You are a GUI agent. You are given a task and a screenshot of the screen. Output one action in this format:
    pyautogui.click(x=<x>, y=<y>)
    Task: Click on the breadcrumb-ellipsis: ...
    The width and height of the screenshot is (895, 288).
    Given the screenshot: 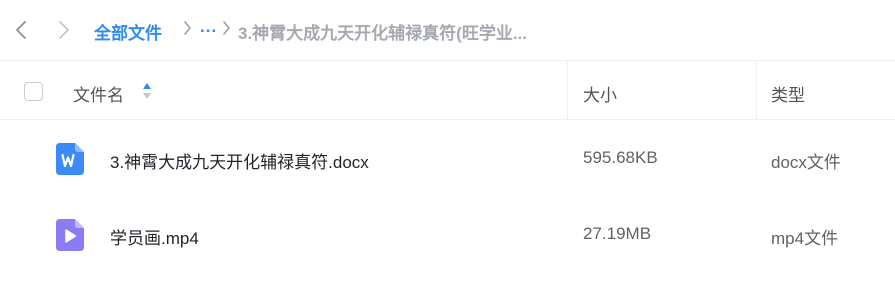 What is the action you would take?
    pyautogui.click(x=208, y=27)
    